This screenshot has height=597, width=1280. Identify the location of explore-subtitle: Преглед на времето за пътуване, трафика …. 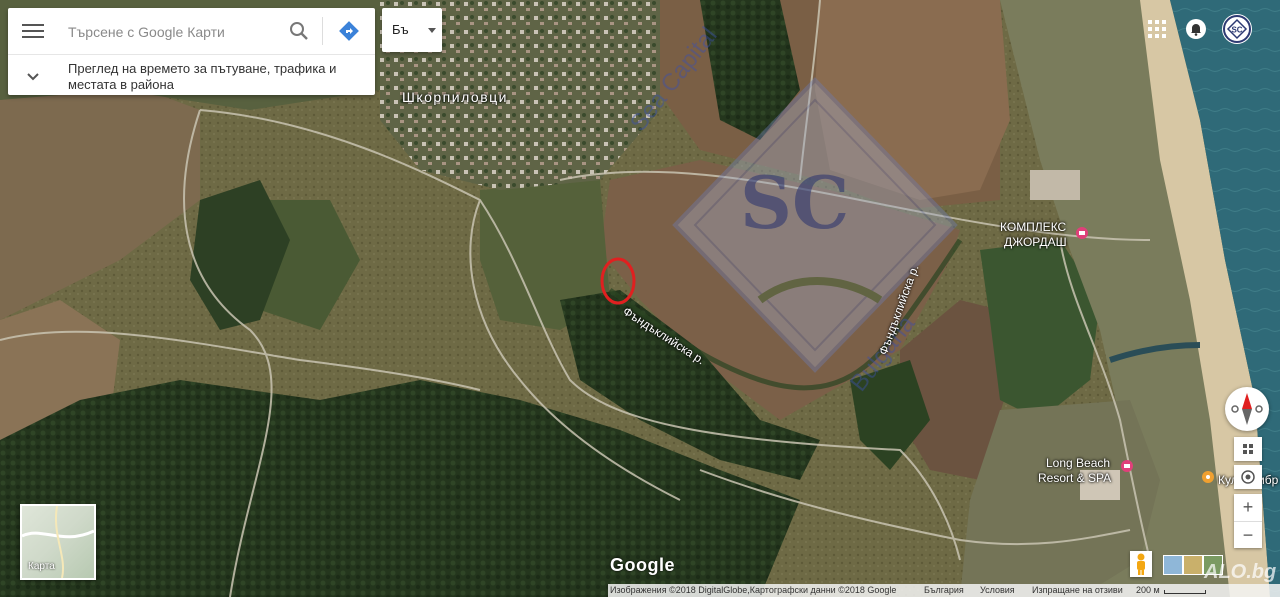
(202, 76).